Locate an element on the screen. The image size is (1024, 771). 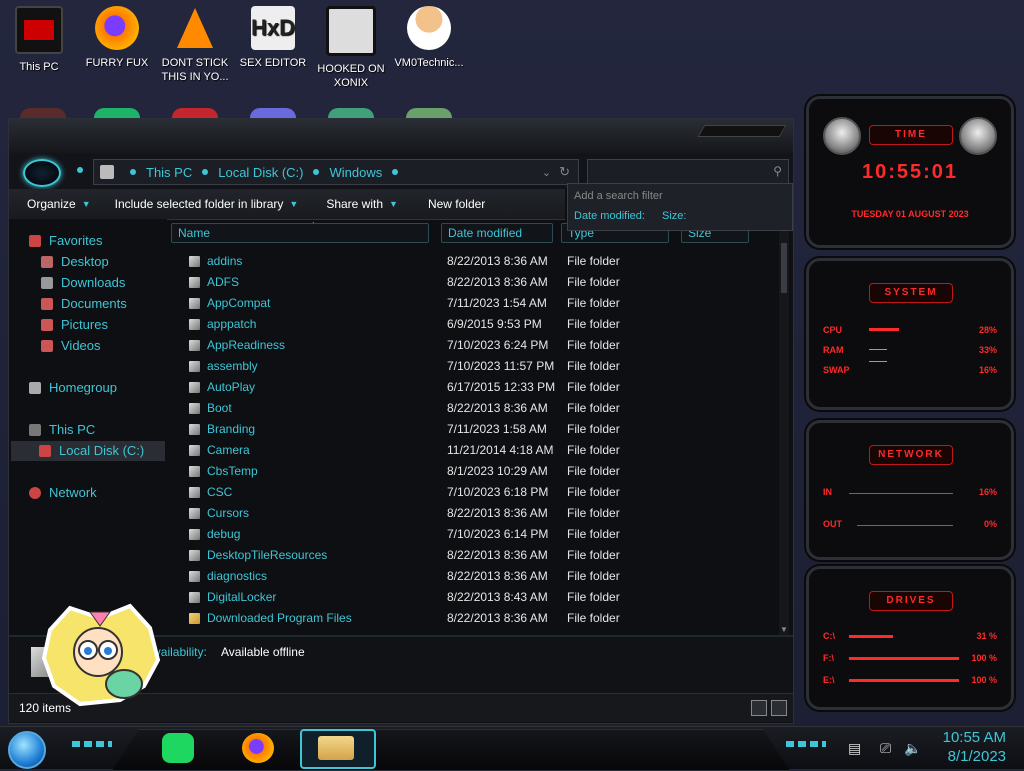
desktop-icon-label: This PC is located at coordinates (39, 67).